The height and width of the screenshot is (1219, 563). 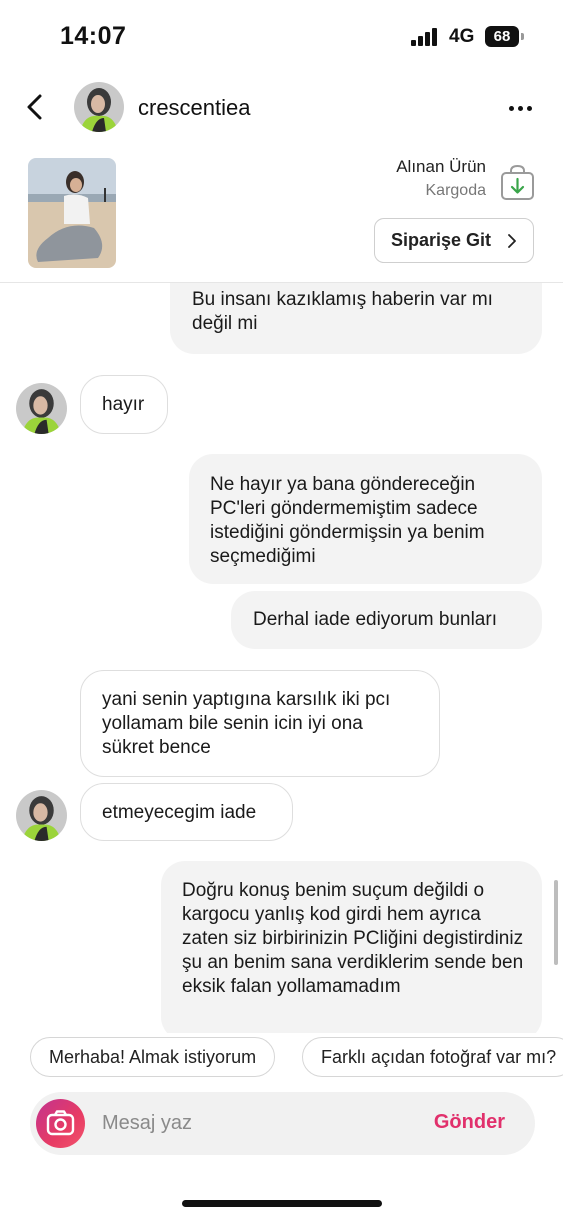 I want to click on product-status: Kargoda, so click(x=456, y=190).